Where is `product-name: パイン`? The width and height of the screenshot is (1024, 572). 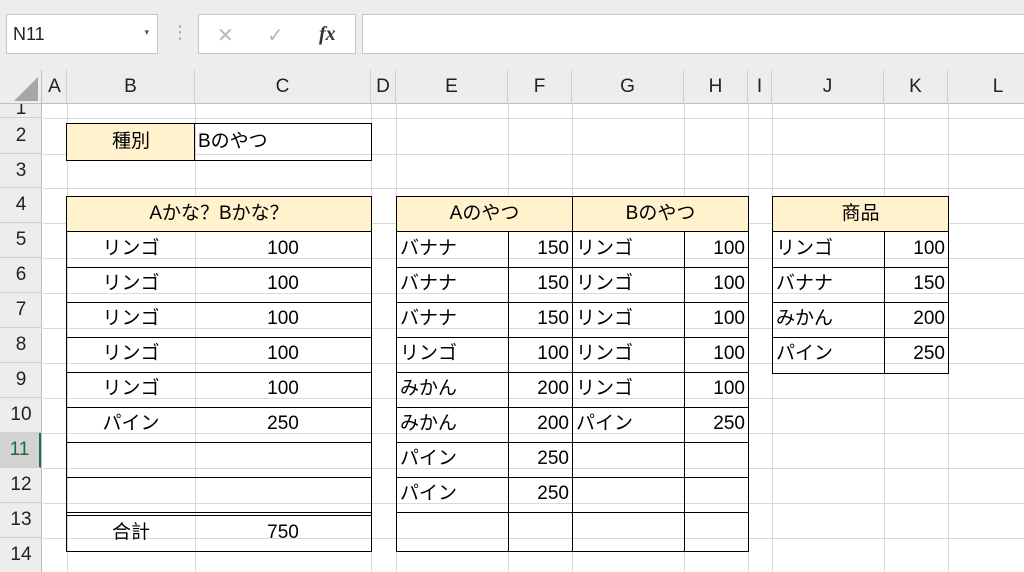
product-name: パイン is located at coordinates (828, 354).